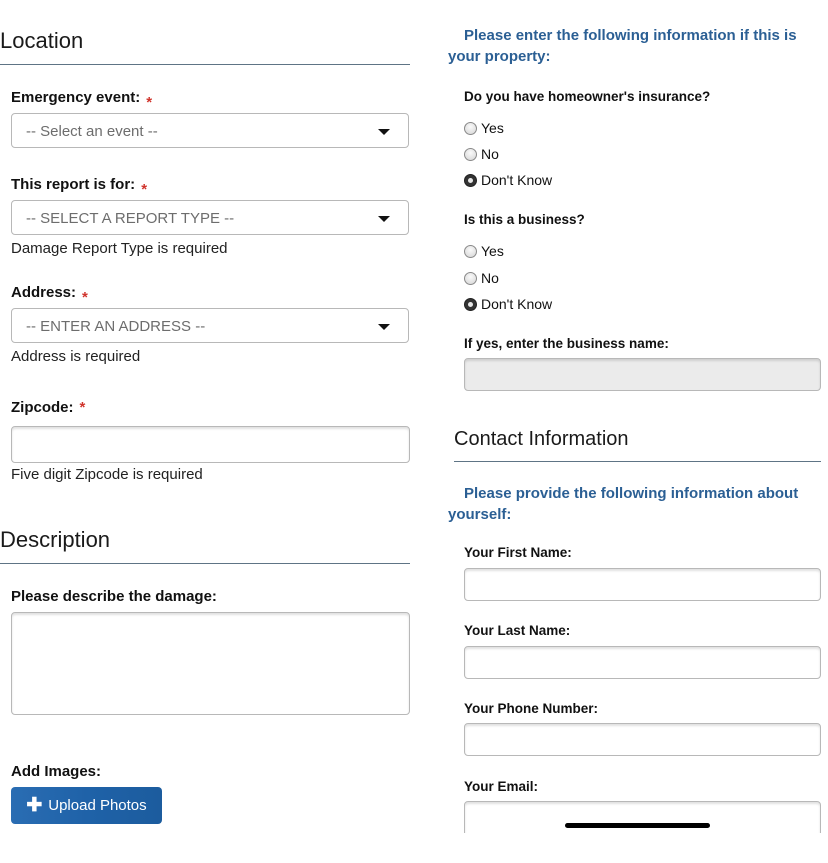 The width and height of the screenshot is (828, 863). Describe the element at coordinates (44, 292) in the screenshot. I see `address-label: Address:` at that location.